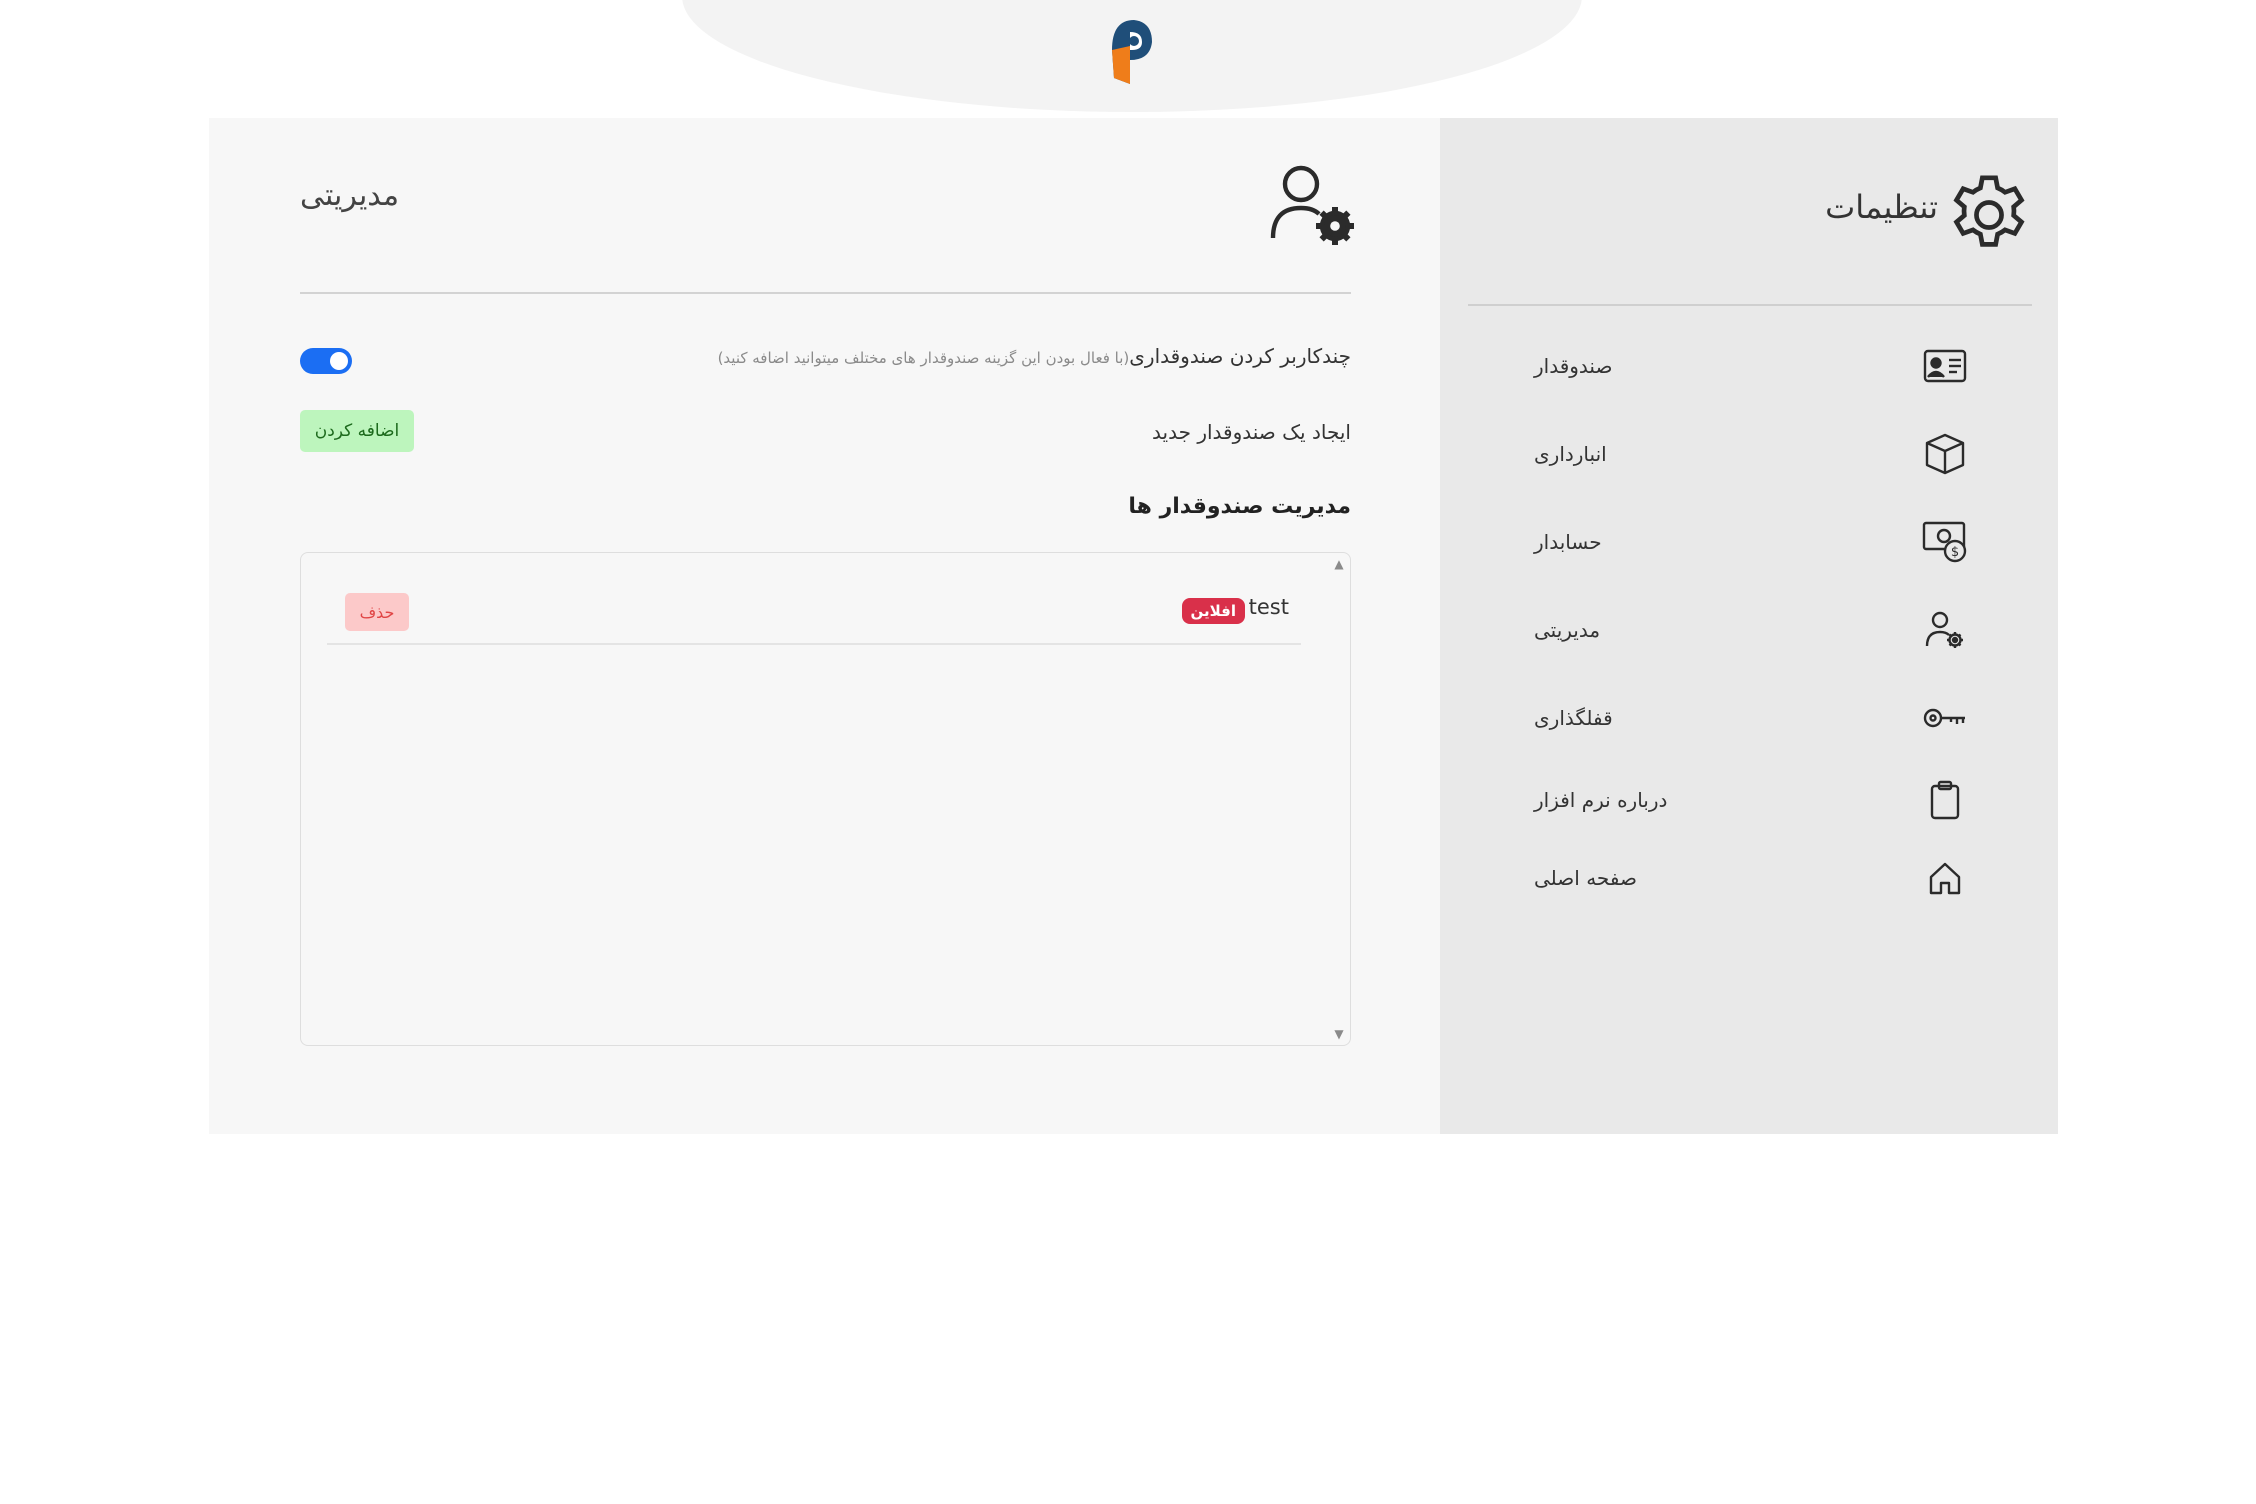 The image size is (2256, 1504). What do you see at coordinates (1744, 630) in the screenshot?
I see `menu-item-management: مدیریتی` at bounding box center [1744, 630].